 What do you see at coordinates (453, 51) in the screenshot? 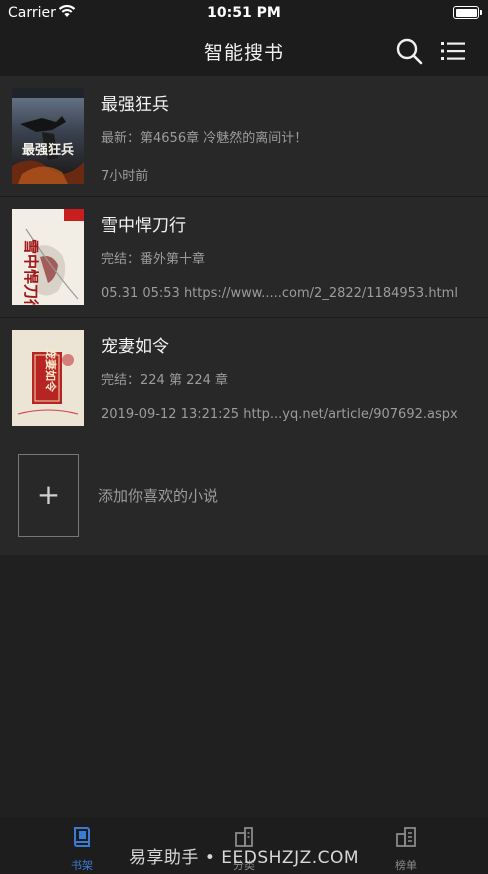
I see `list-menu-icon` at bounding box center [453, 51].